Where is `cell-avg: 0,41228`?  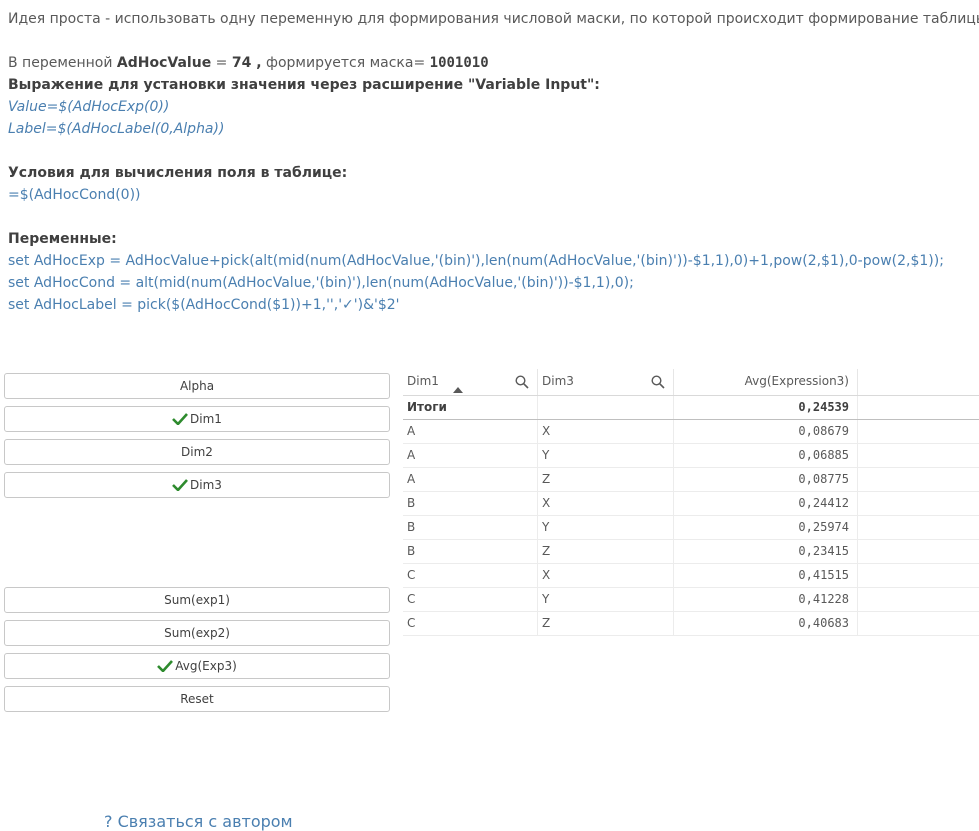
cell-avg: 0,41228 is located at coordinates (766, 599).